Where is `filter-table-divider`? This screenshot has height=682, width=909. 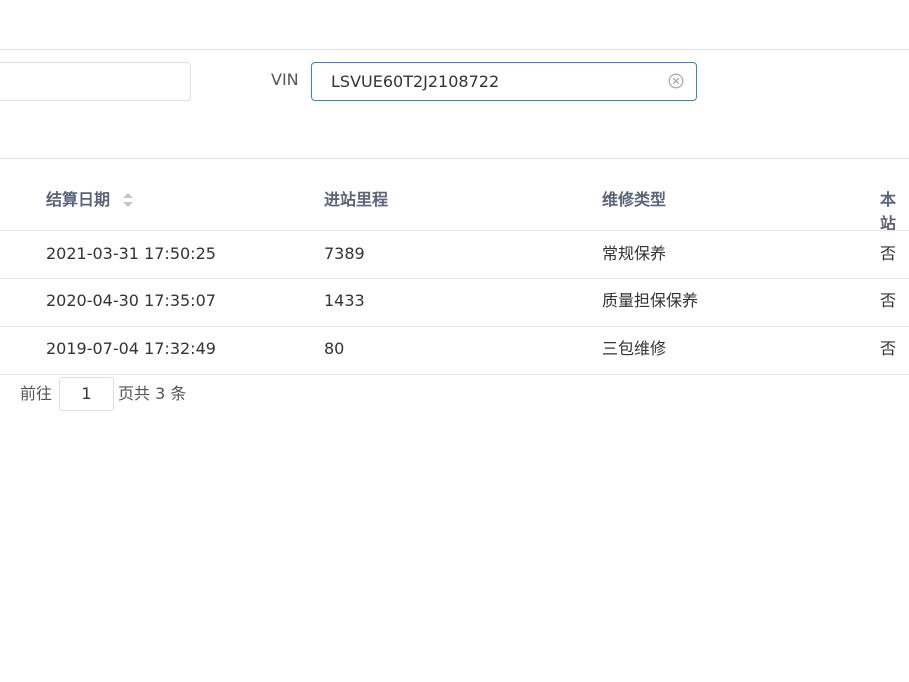
filter-table-divider is located at coordinates (454, 158).